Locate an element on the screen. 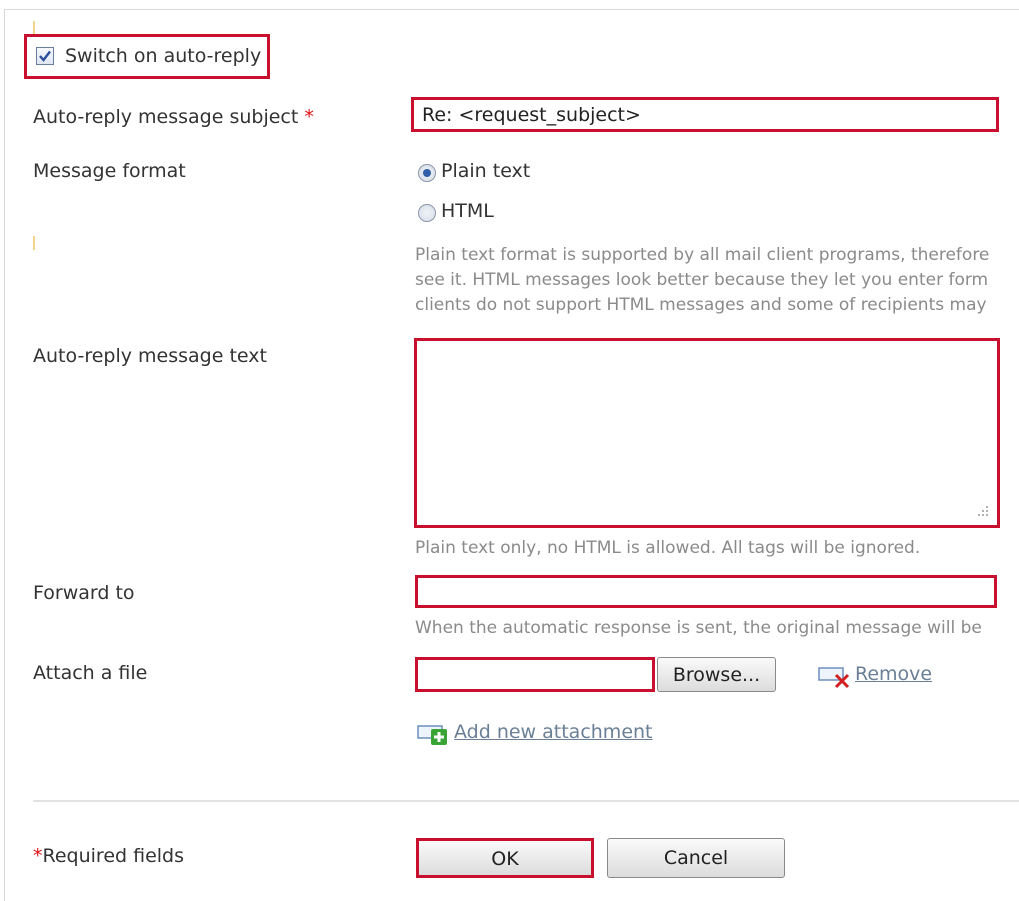 Image resolution: width=1019 pixels, height=901 pixels. subject-input: Re: <request_subject> is located at coordinates (705, 114).